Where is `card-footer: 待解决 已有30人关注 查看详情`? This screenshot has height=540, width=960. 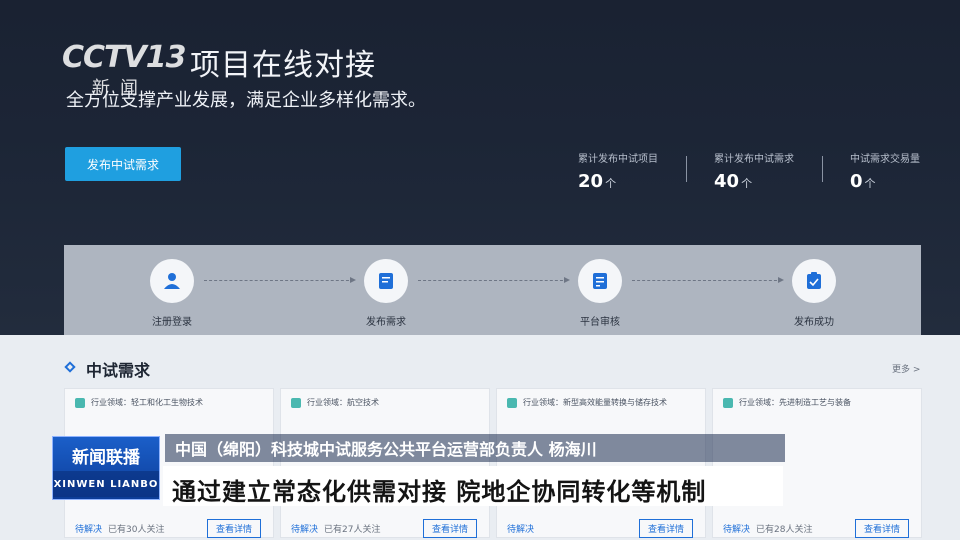
card-footer: 待解决 已有30人关注 查看详情 is located at coordinates (169, 528).